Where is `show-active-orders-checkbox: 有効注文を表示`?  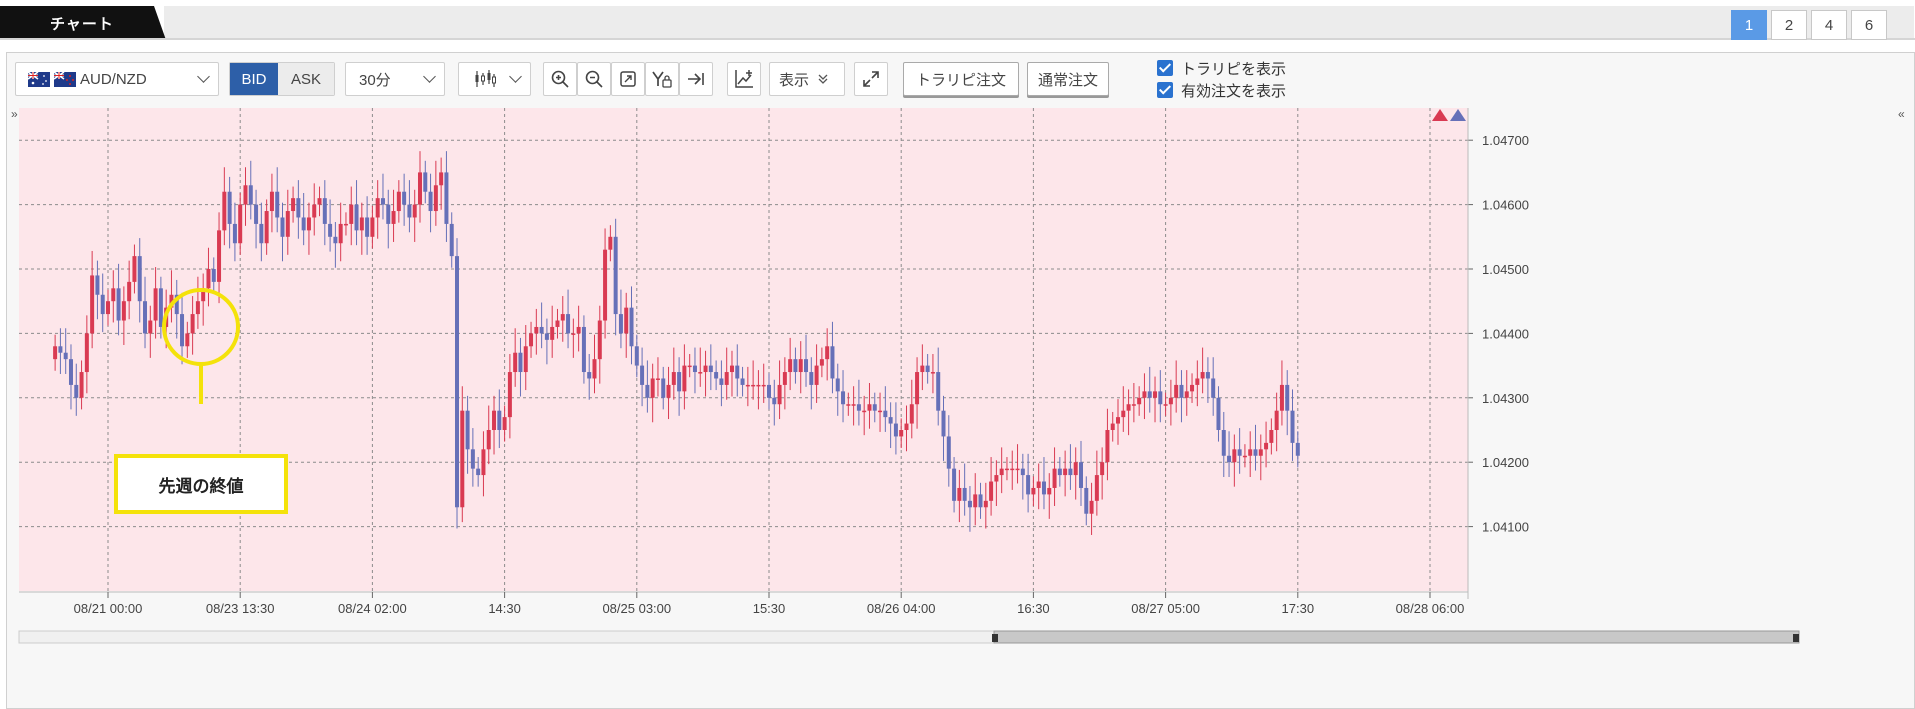
show-active-orders-checkbox: 有効注文を表示 is located at coordinates (1221, 90).